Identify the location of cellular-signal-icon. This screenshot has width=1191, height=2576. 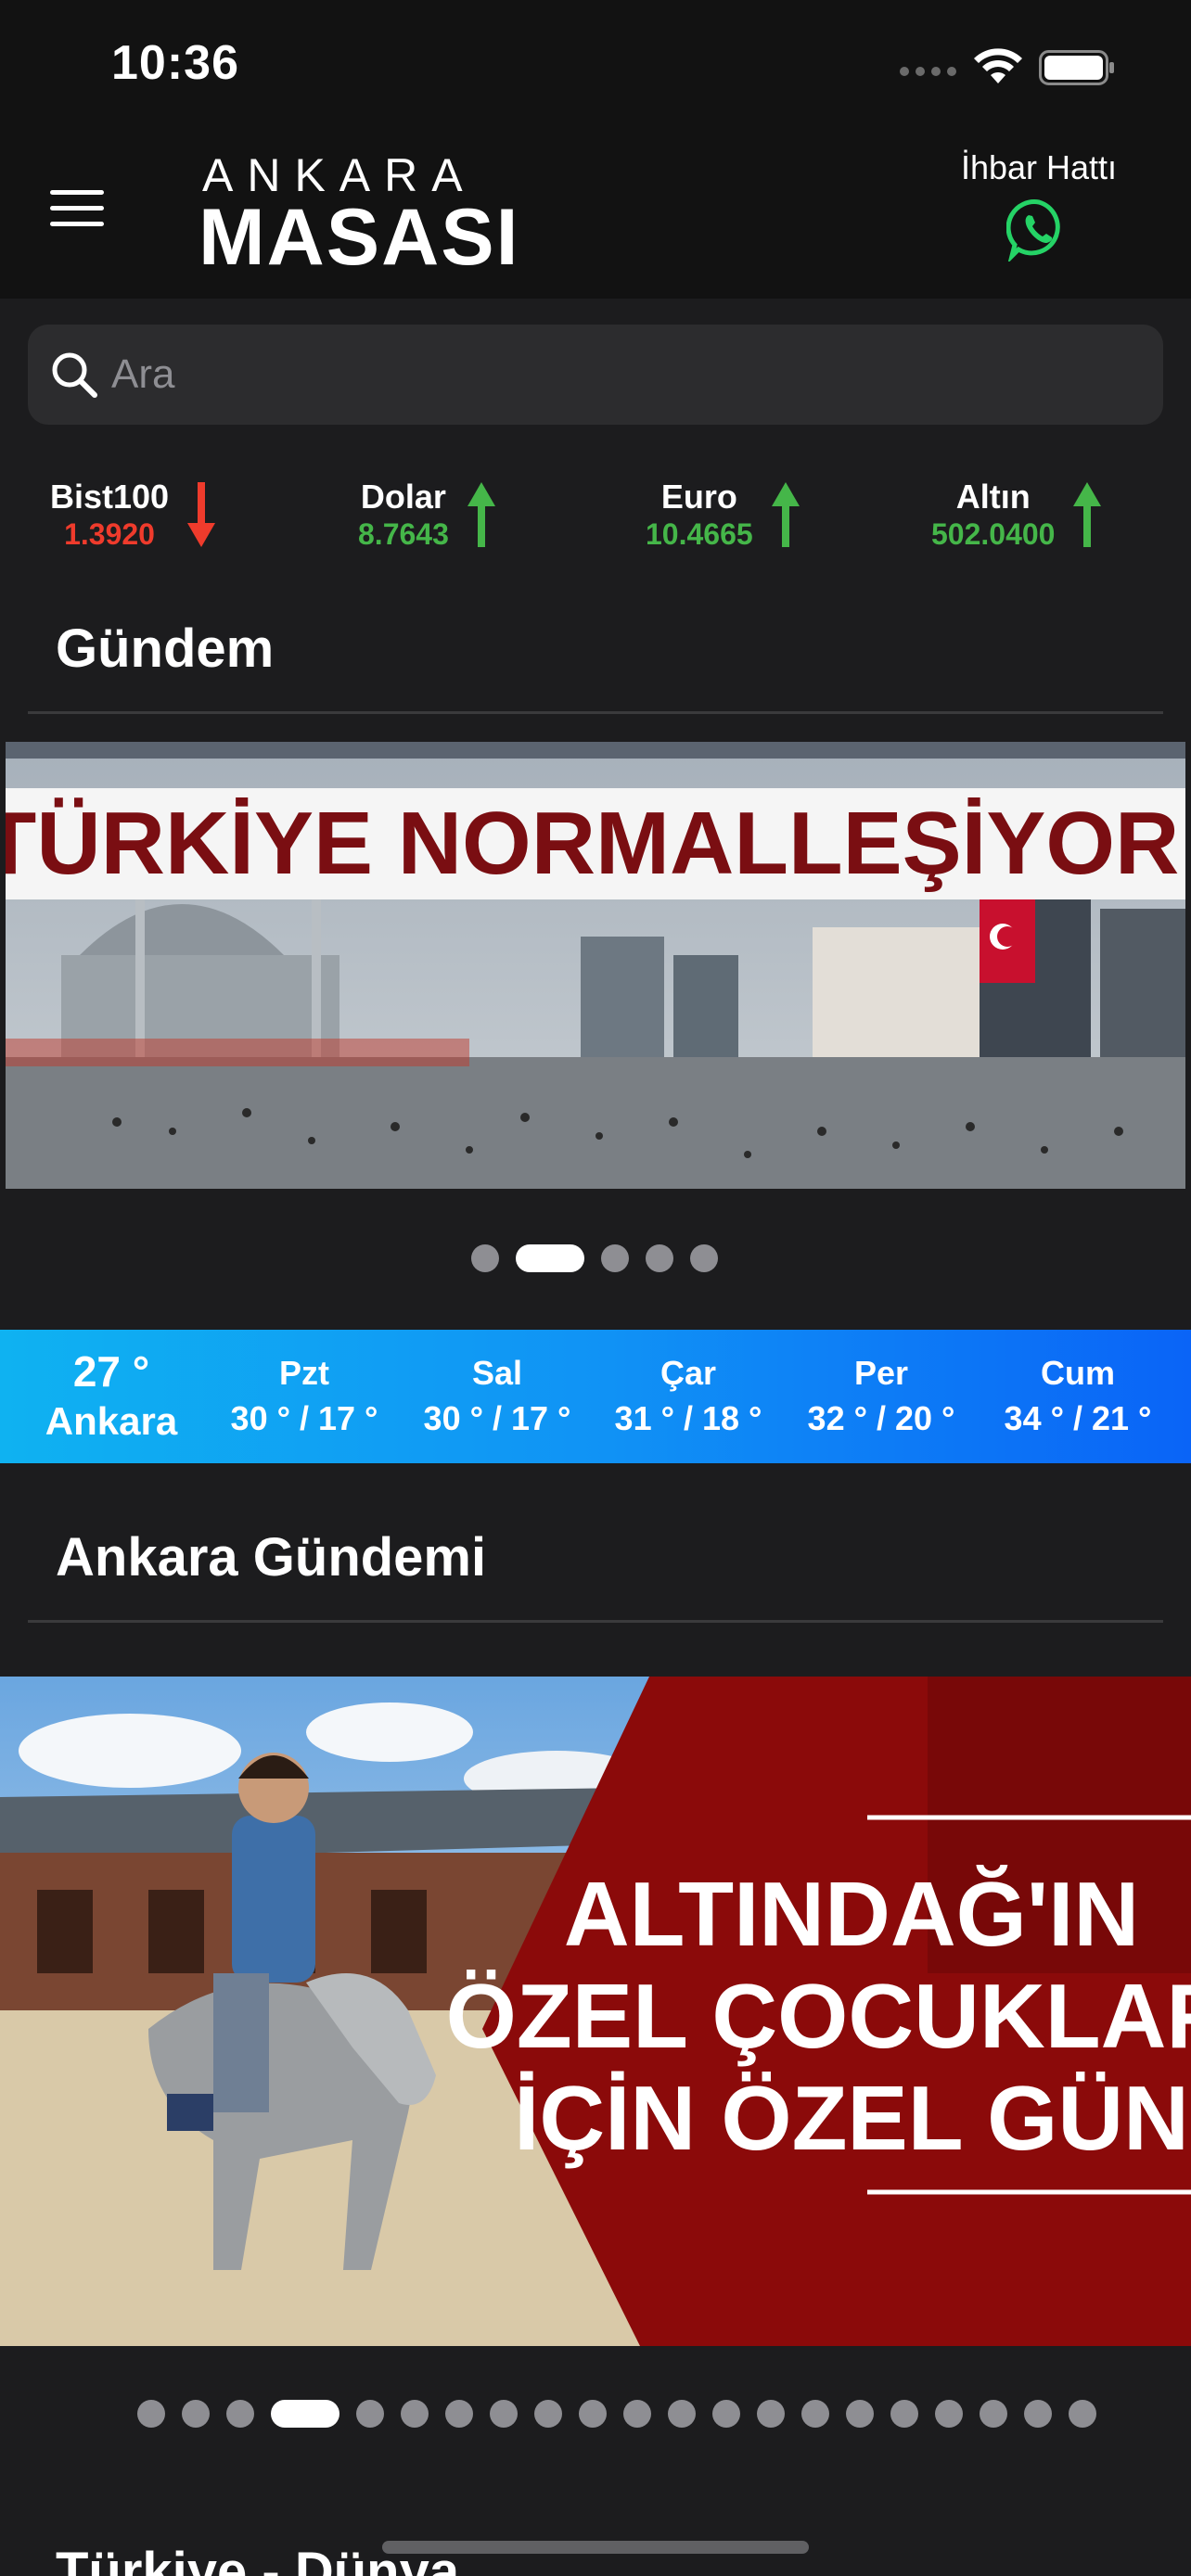
(928, 71).